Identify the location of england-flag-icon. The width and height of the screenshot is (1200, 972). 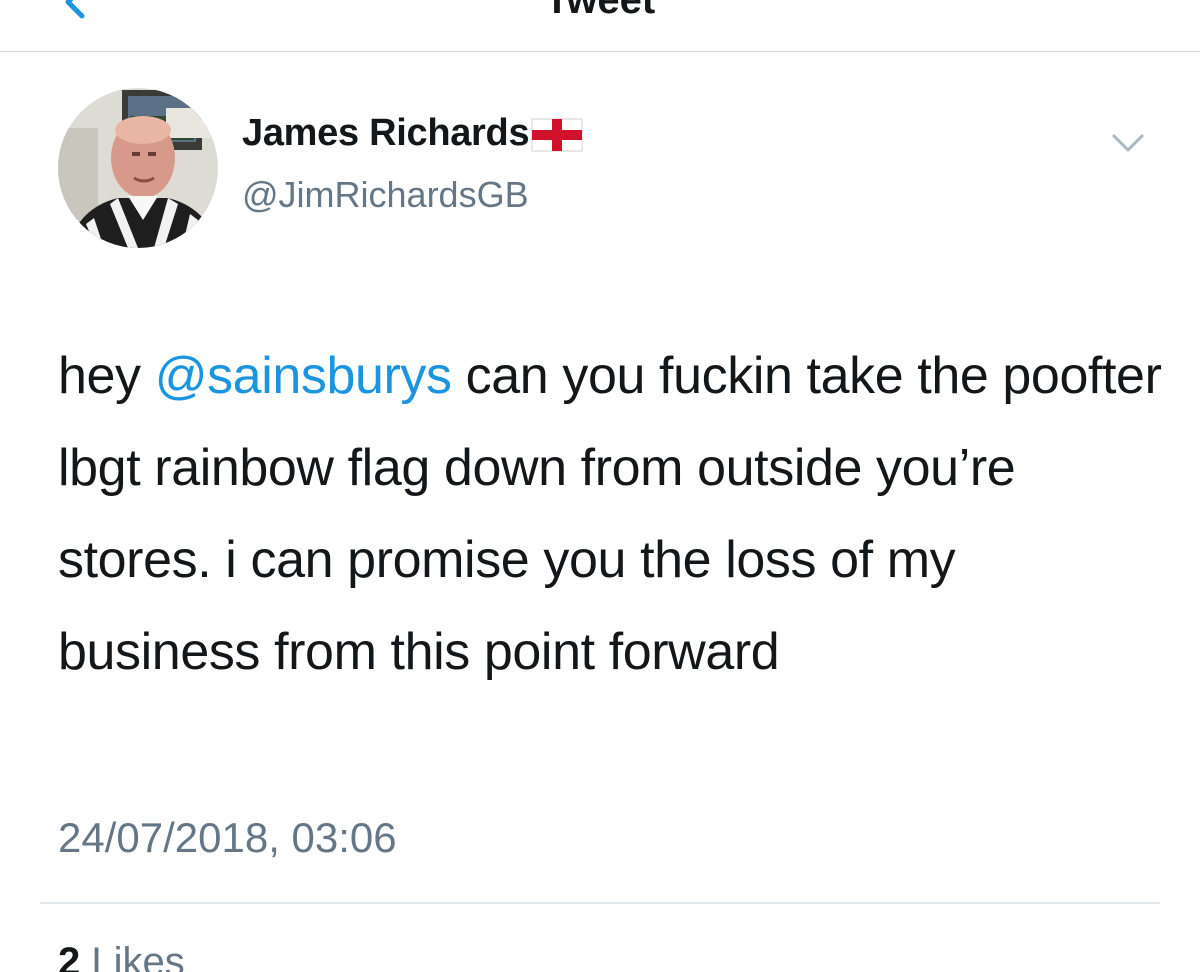
(557, 134).